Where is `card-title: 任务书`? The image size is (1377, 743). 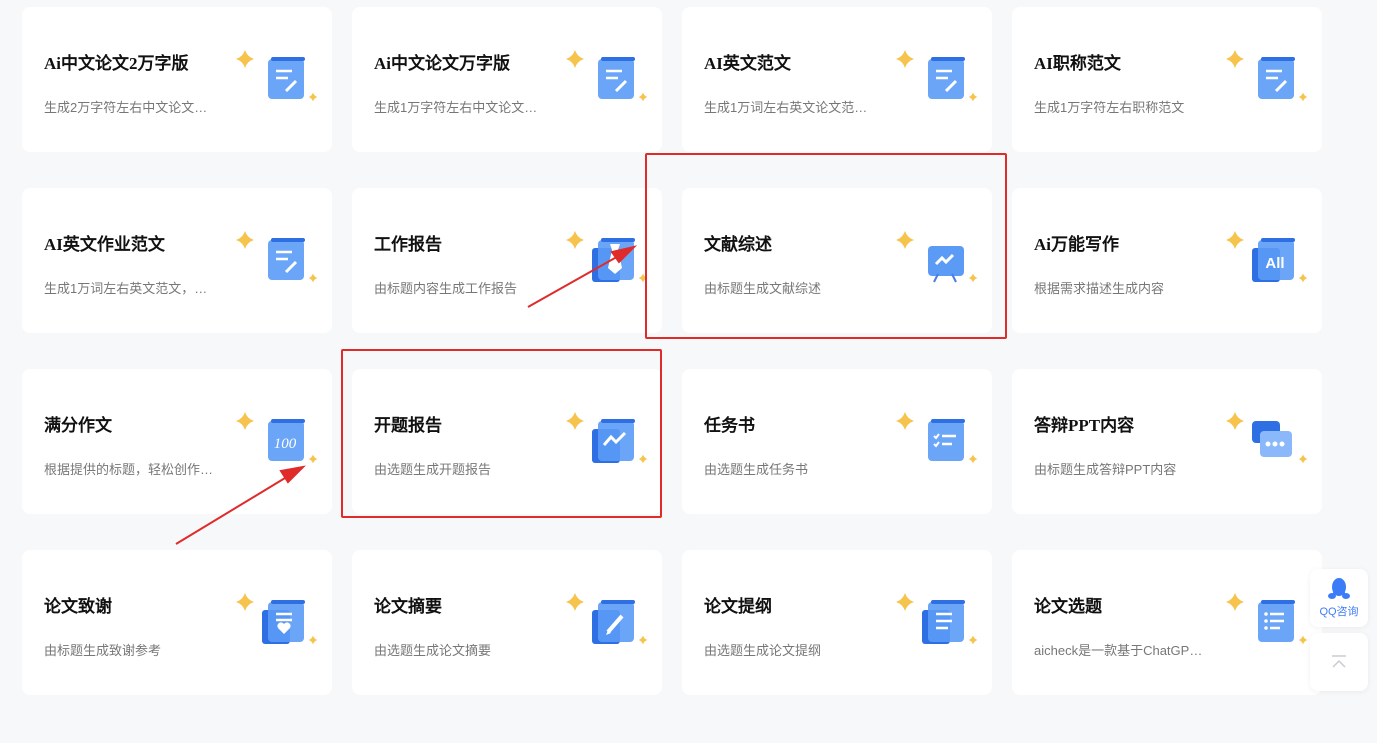
card-title: 任务书 is located at coordinates (729, 425).